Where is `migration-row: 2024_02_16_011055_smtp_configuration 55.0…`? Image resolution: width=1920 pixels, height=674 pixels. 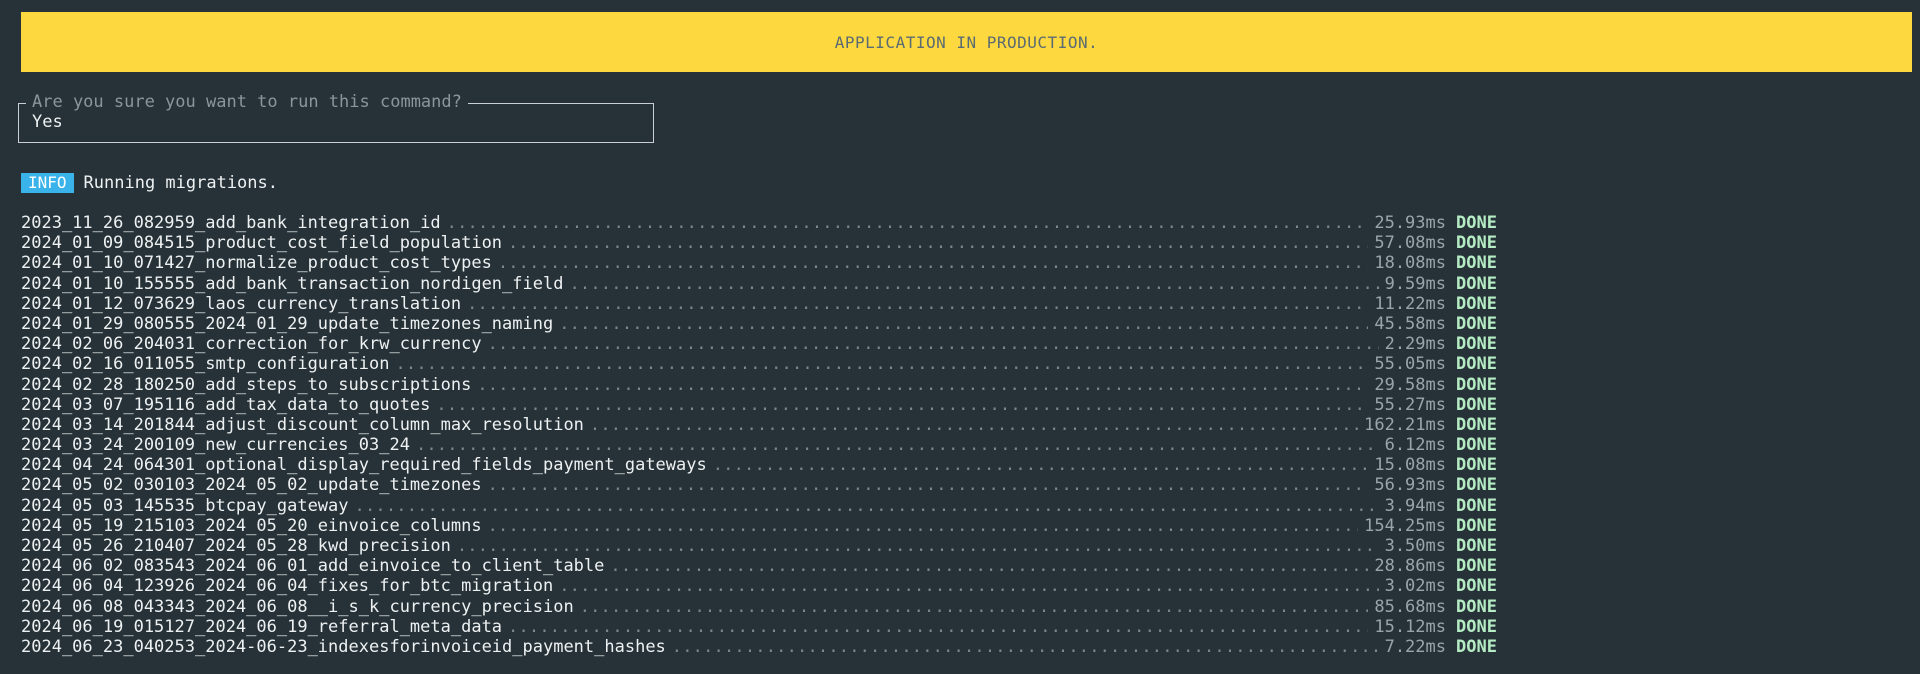 migration-row: 2024_02_16_011055_smtp_configuration 55.0… is located at coordinates (759, 364).